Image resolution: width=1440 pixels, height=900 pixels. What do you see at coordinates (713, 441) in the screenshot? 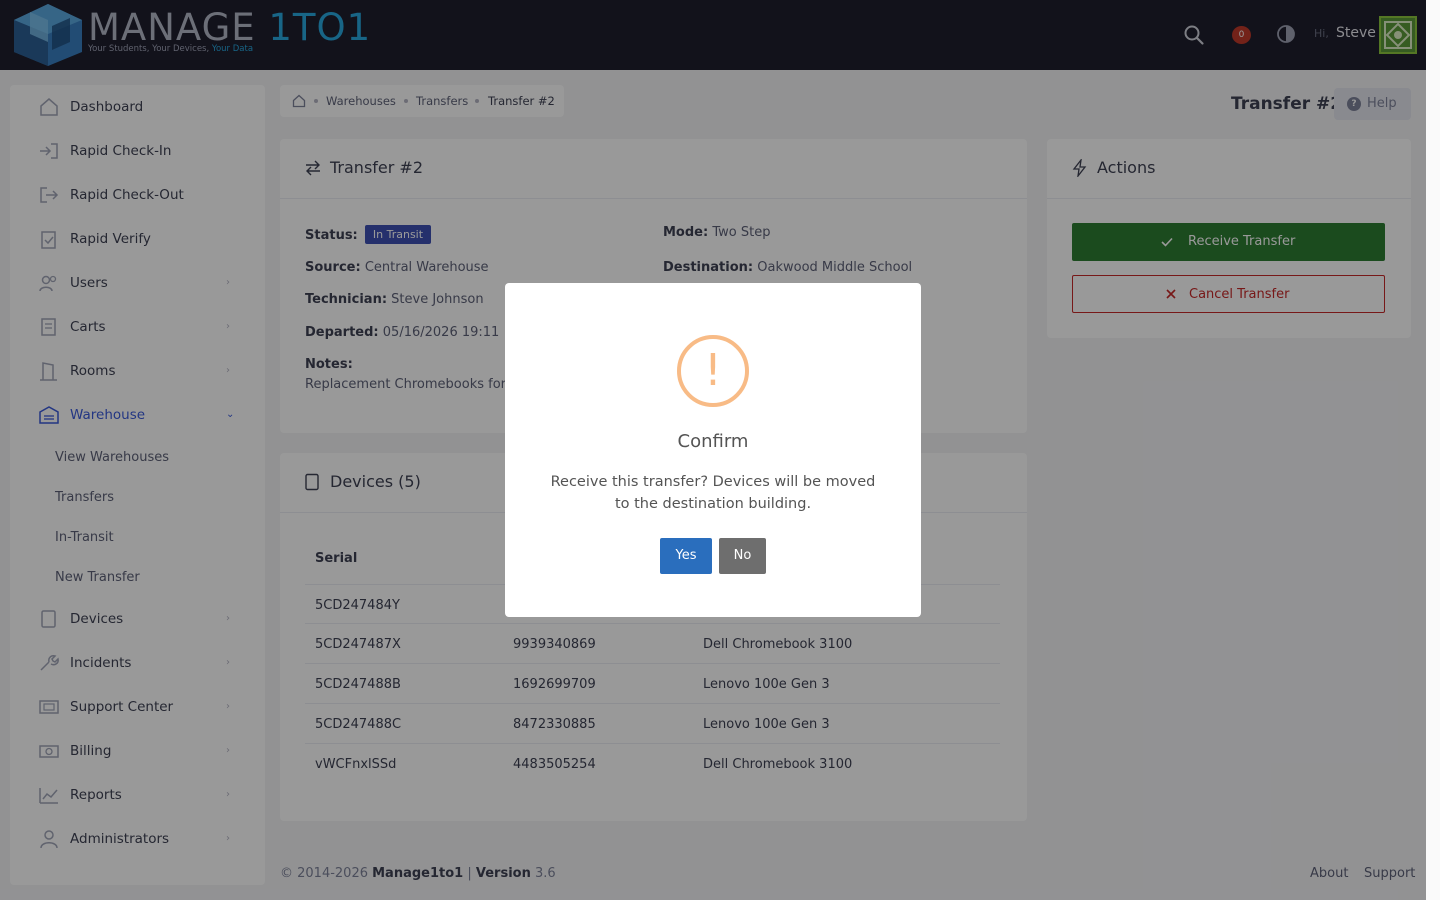
I see `dialog-title: Confirm` at bounding box center [713, 441].